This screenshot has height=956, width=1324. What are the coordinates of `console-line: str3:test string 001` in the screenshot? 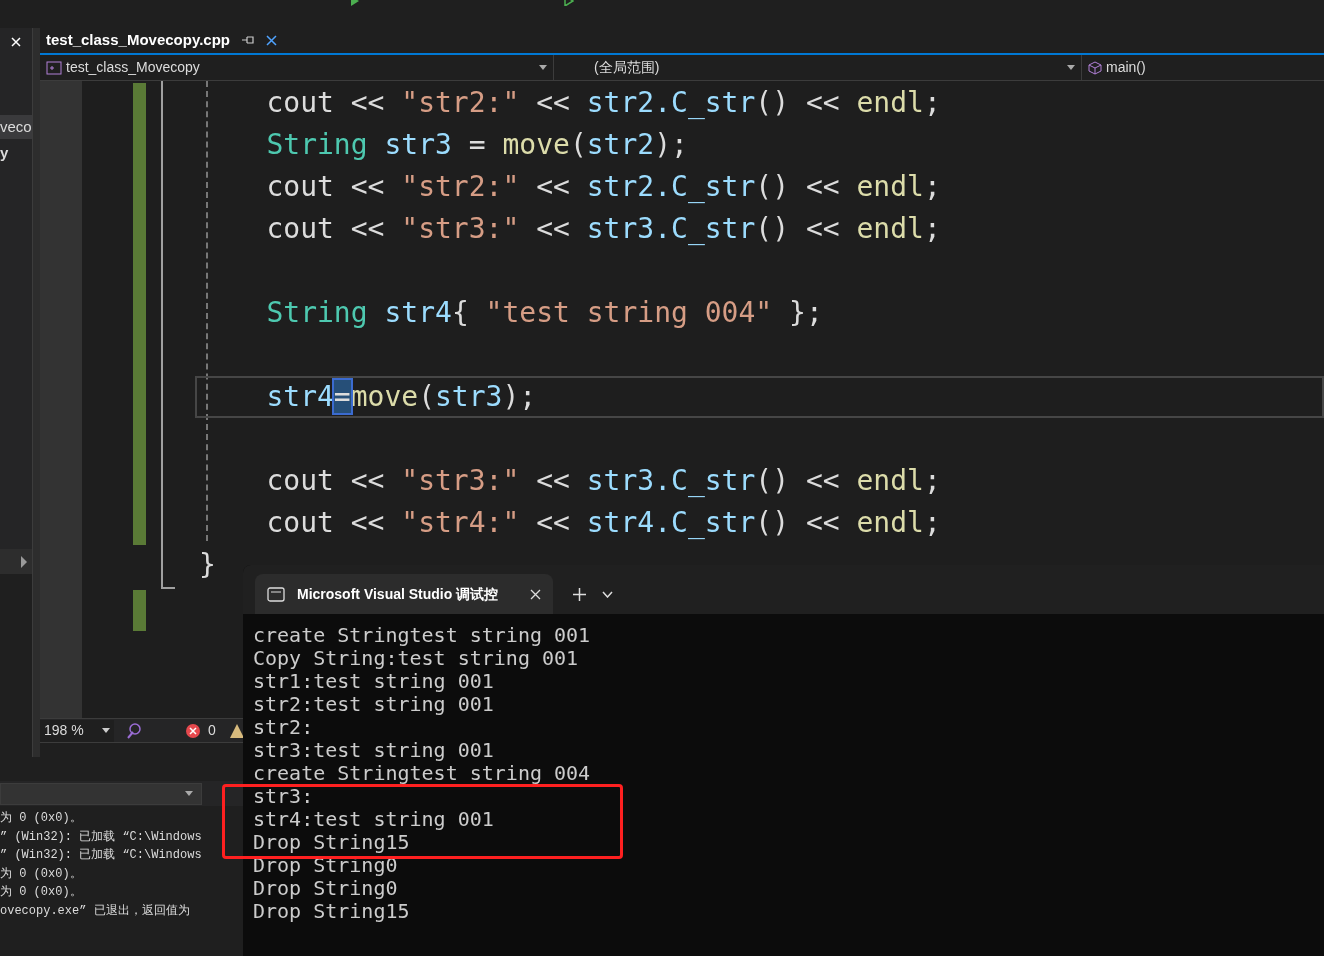 It's located at (374, 750).